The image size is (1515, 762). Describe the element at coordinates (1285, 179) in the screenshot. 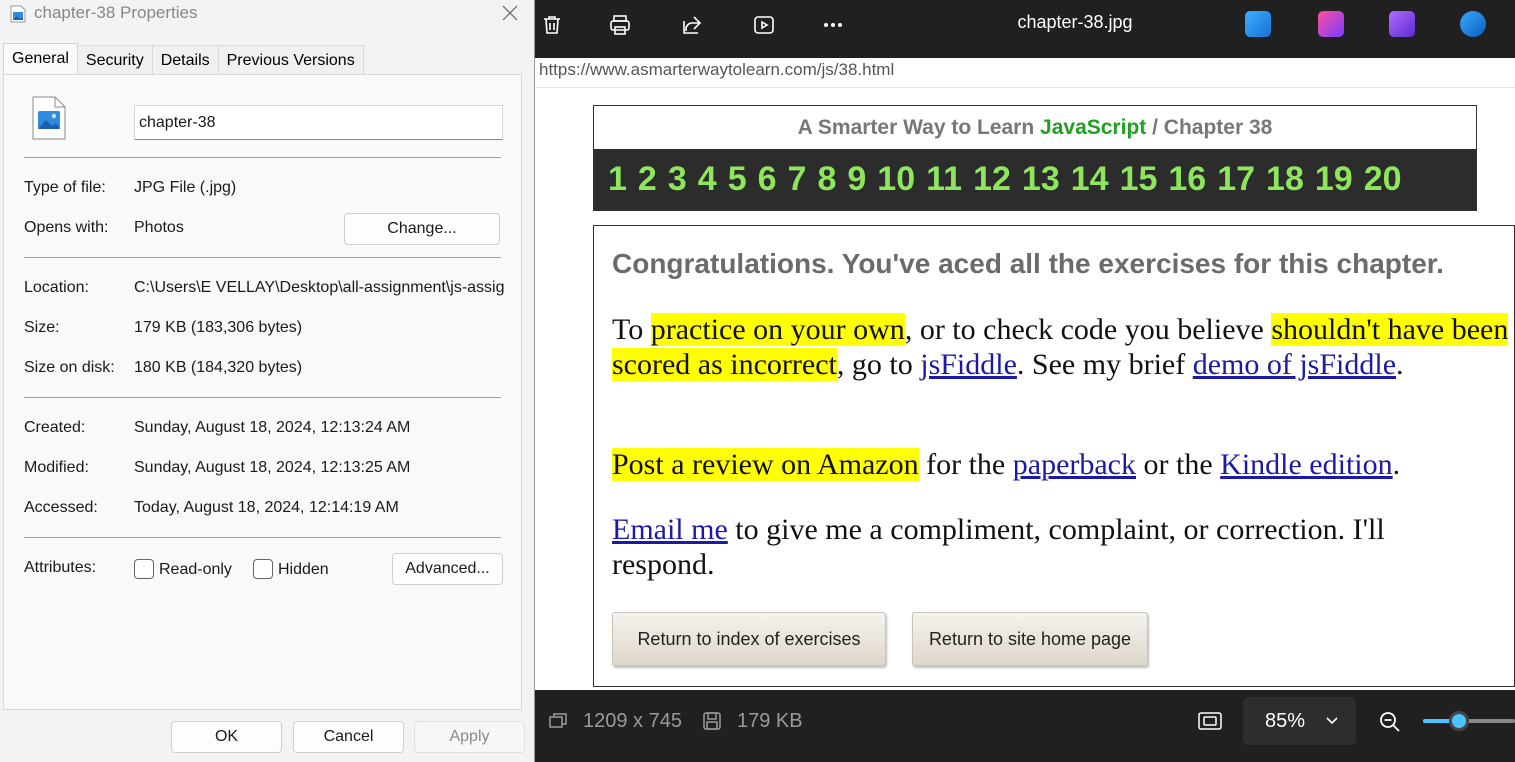

I see `chapter-link-18: 18` at that location.